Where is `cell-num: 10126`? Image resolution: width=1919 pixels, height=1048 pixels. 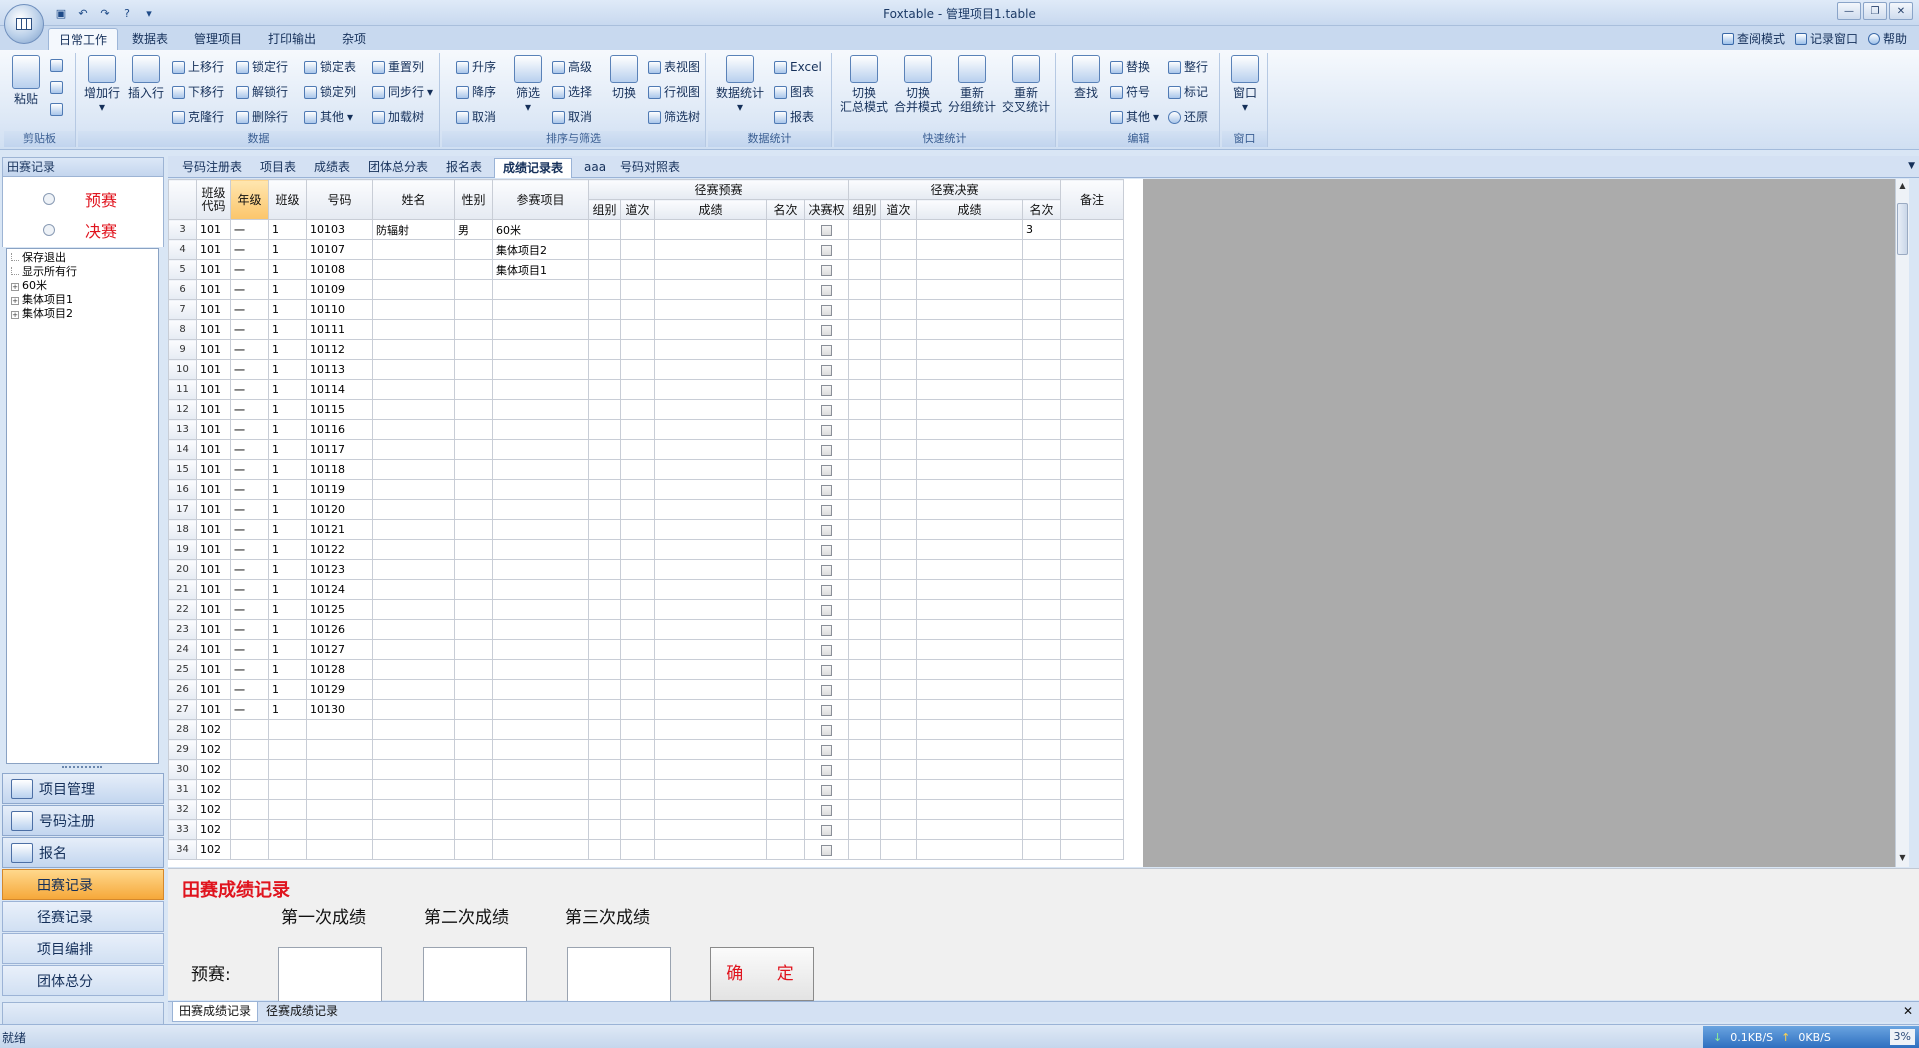
cell-num: 10126 is located at coordinates (339, 629).